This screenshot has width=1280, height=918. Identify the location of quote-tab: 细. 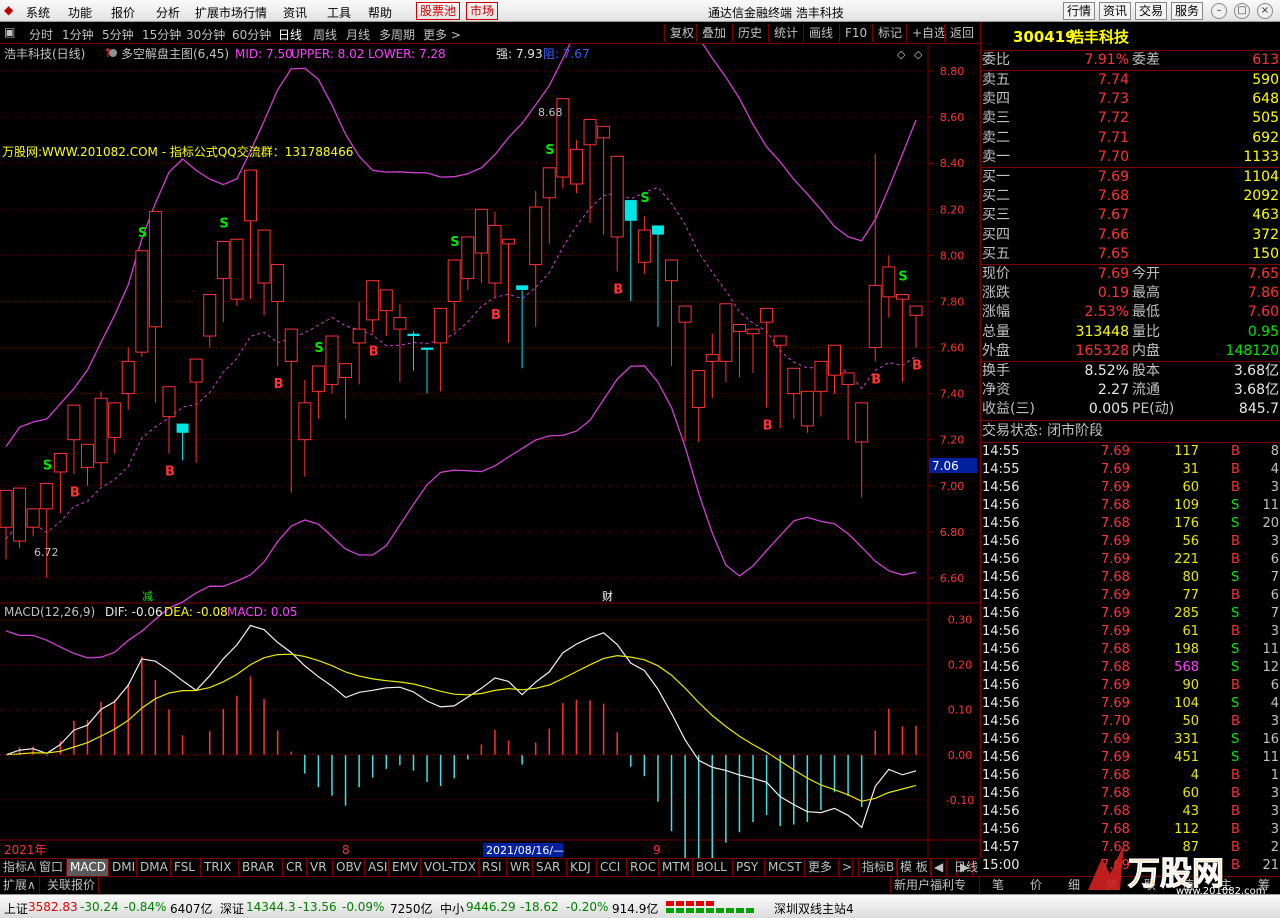
(1074, 886).